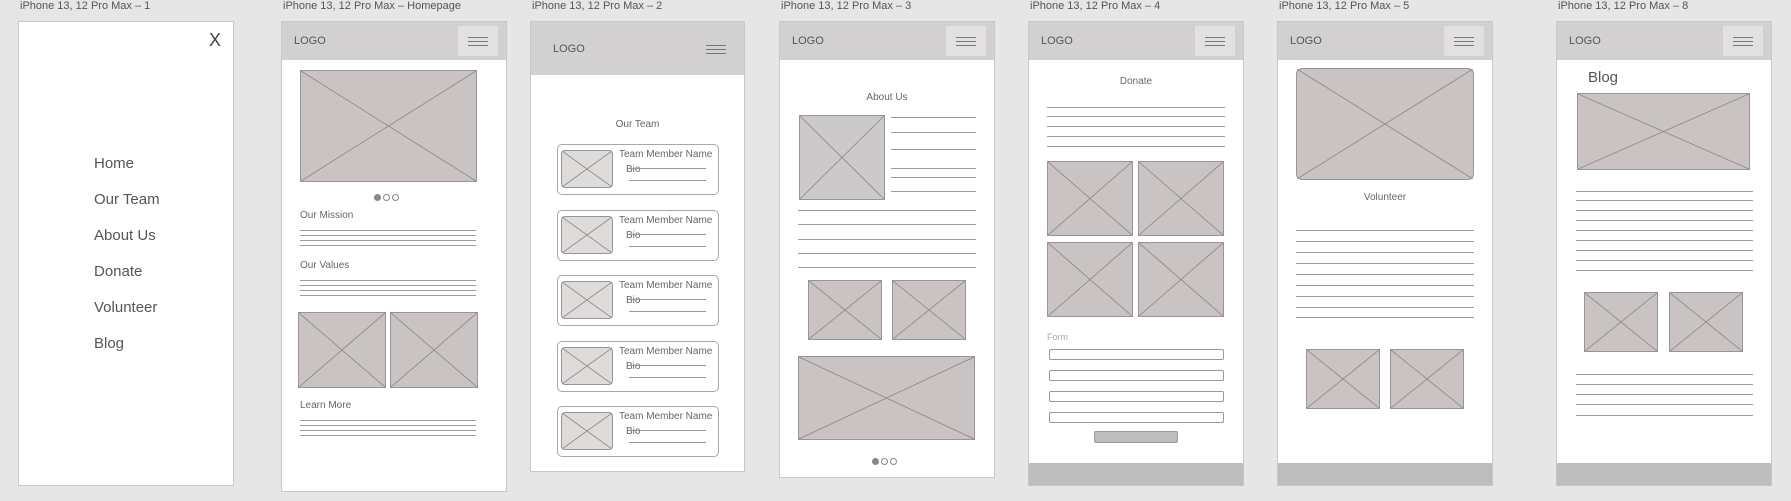  I want to click on page-title: About Us, so click(887, 97).